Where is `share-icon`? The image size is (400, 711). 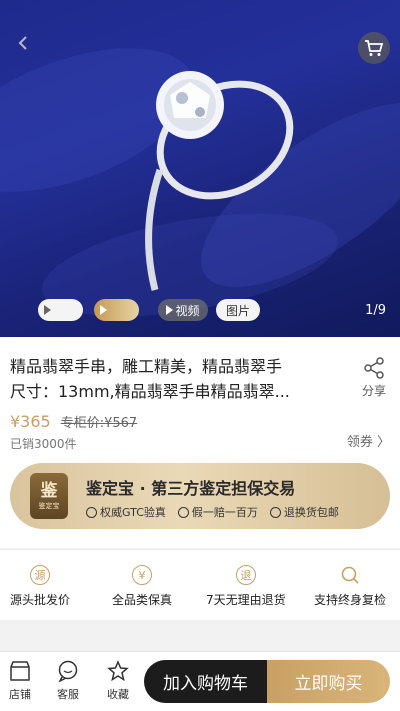 share-icon is located at coordinates (374, 368).